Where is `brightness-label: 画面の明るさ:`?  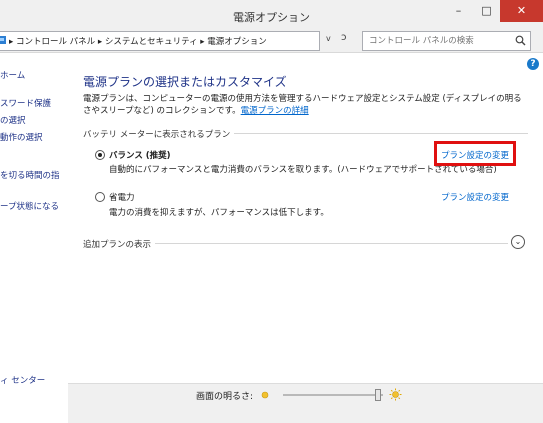
brightness-label: 画面の明るさ: is located at coordinates (225, 397).